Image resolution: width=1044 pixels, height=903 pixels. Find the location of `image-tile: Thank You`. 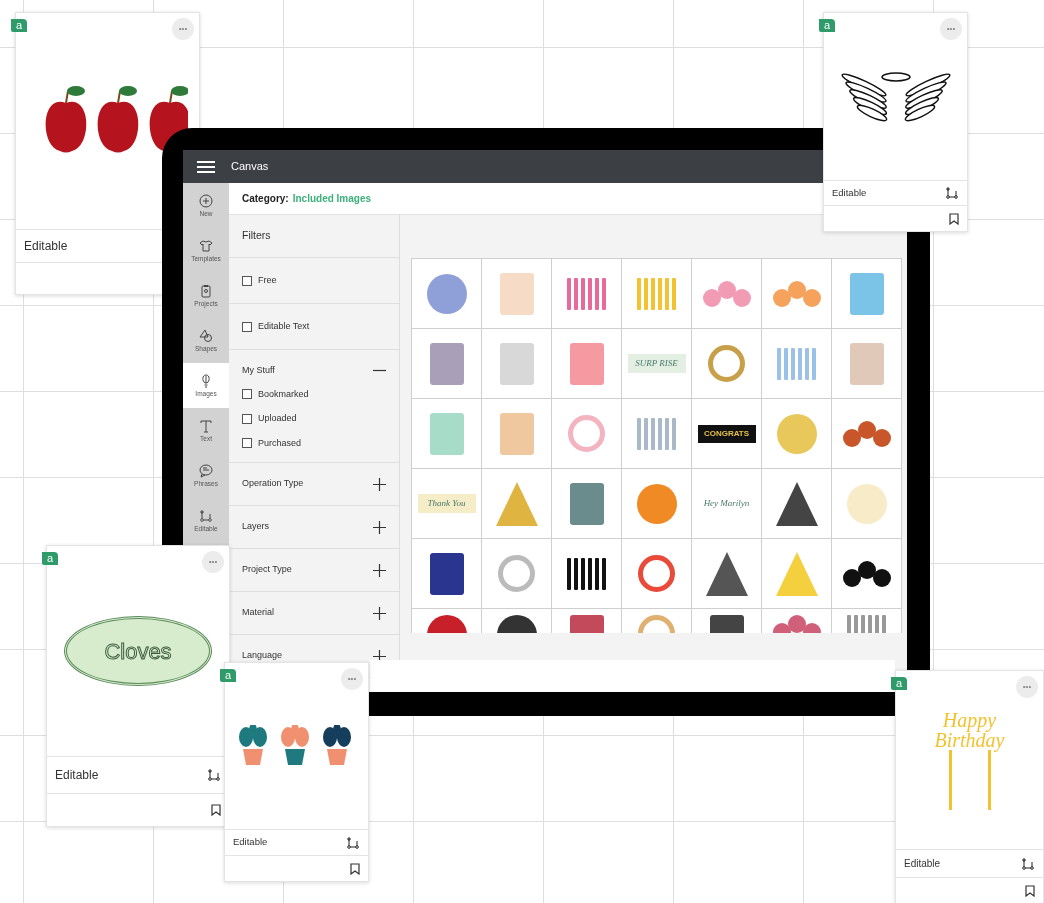

image-tile: Thank You is located at coordinates (447, 504).